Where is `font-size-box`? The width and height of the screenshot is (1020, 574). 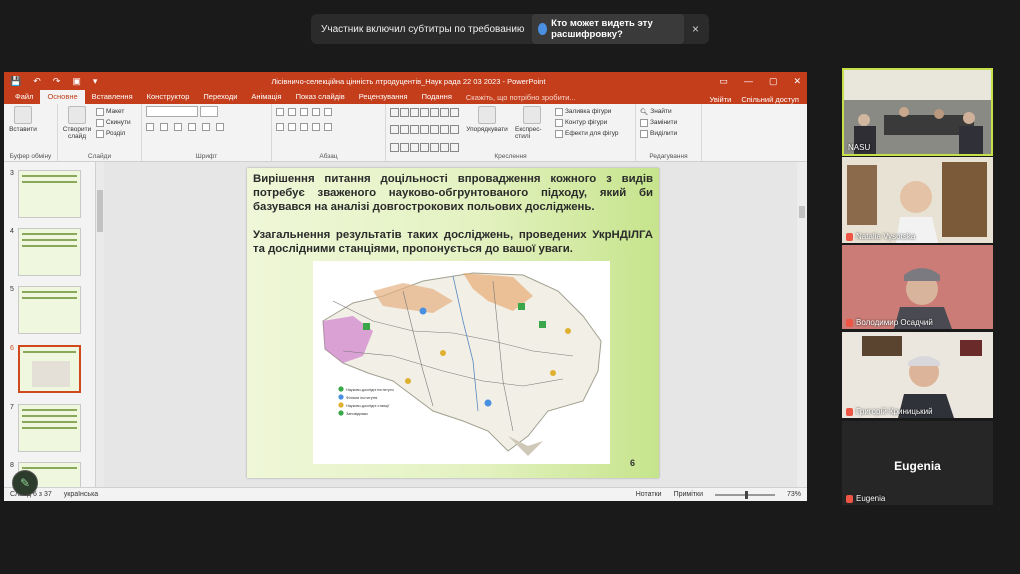
font-size-box is located at coordinates (209, 111).